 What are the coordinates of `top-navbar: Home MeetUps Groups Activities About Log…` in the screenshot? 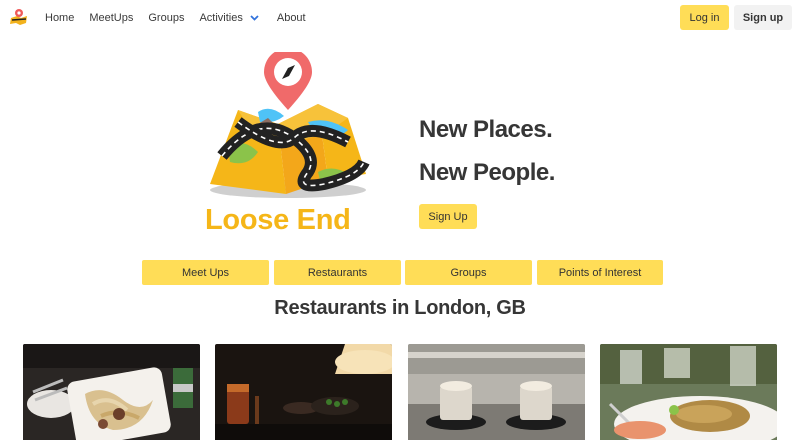 It's located at (400, 18).